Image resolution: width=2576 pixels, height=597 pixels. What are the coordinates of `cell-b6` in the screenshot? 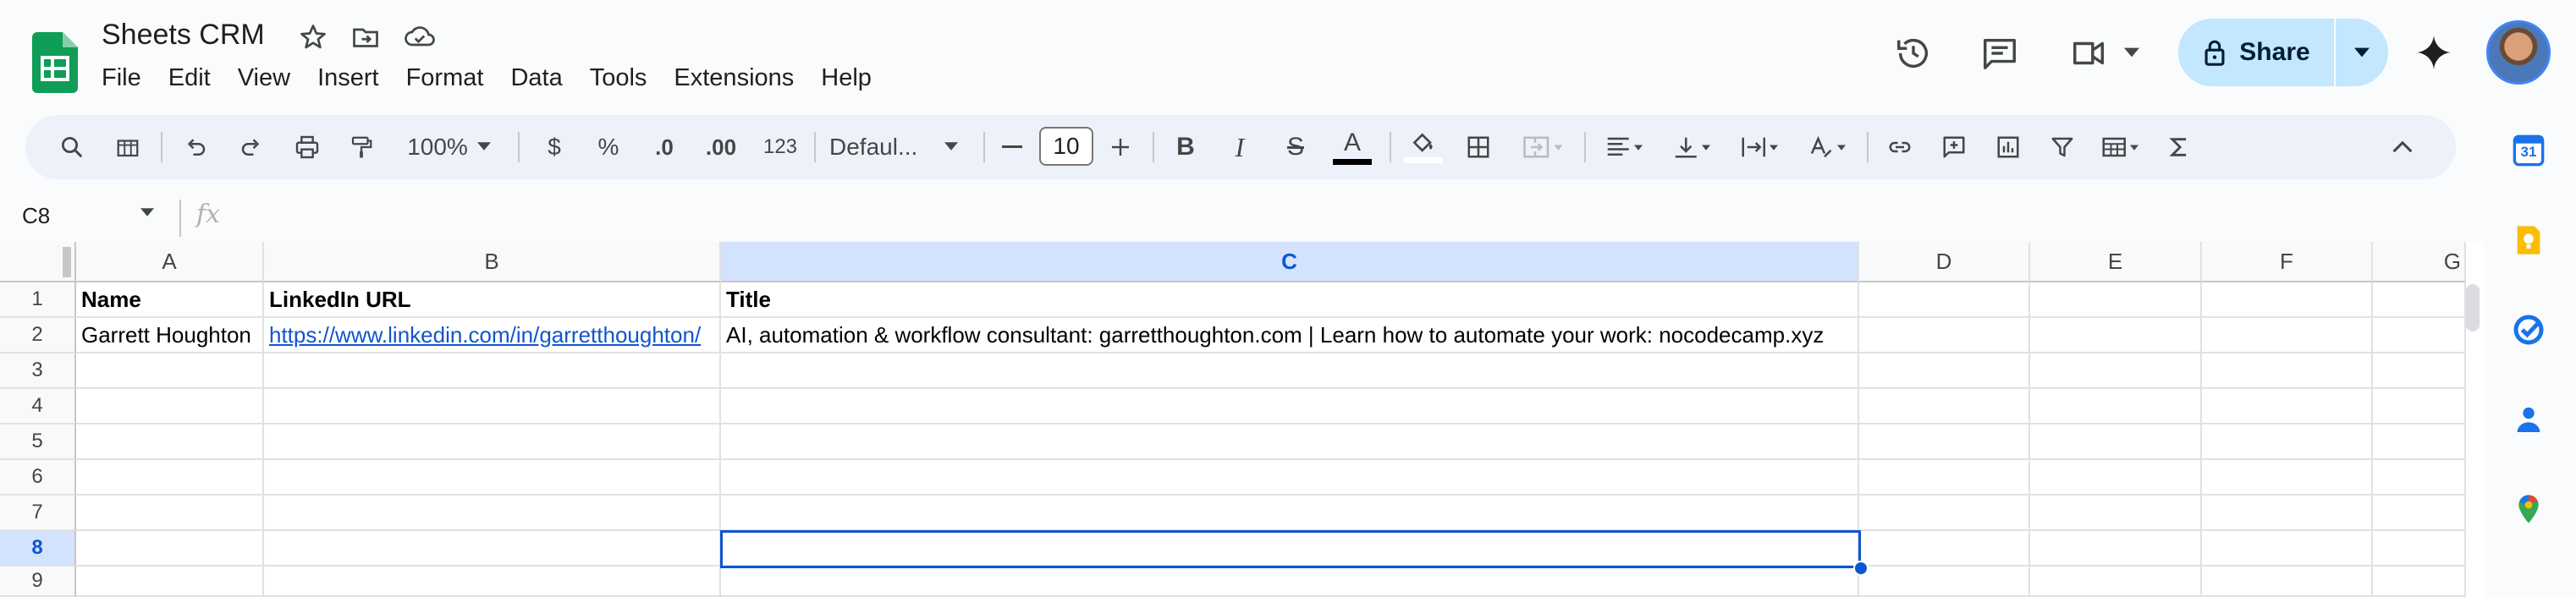 It's located at (492, 478).